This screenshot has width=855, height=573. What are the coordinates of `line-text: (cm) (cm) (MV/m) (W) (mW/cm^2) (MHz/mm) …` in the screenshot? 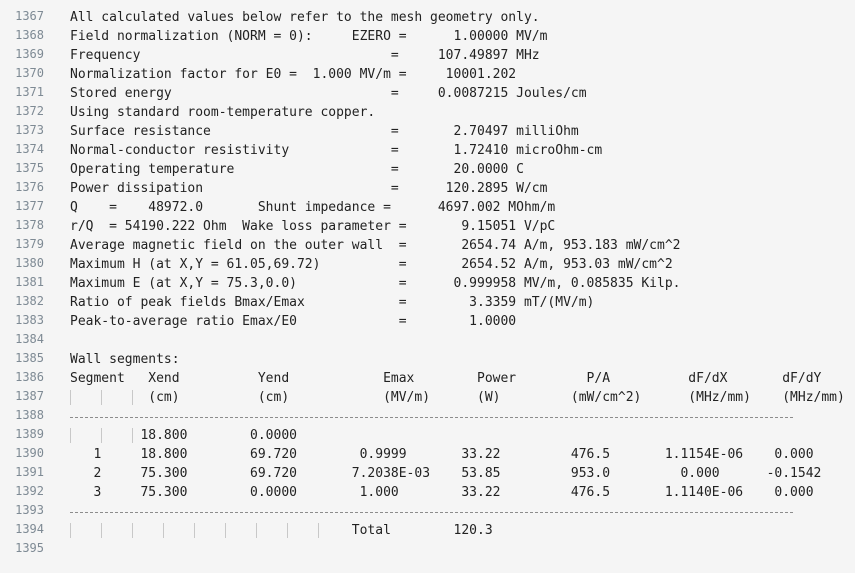 It's located at (457, 397).